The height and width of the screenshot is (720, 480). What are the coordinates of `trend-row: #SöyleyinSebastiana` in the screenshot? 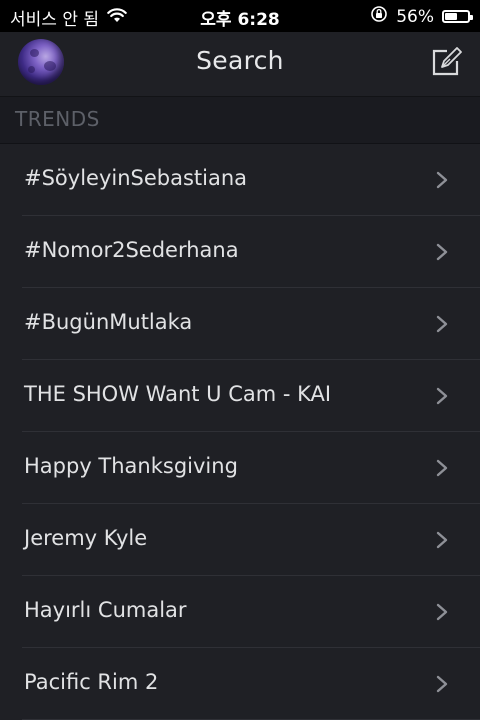 It's located at (240, 180).